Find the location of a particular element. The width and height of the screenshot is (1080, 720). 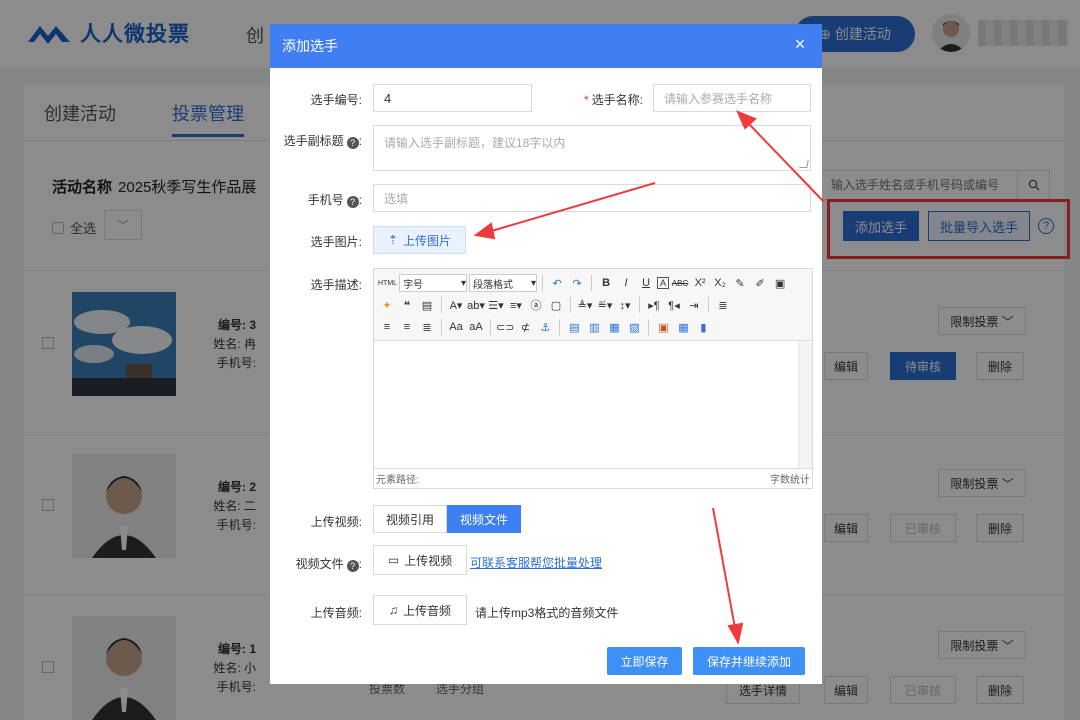

close-icon: × is located at coordinates (800, 44).